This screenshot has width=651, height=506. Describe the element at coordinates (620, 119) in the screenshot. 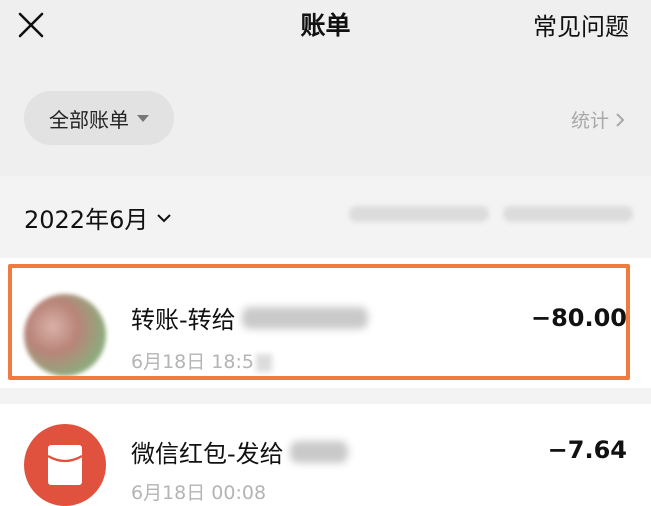

I see `chevron-right-icon` at that location.